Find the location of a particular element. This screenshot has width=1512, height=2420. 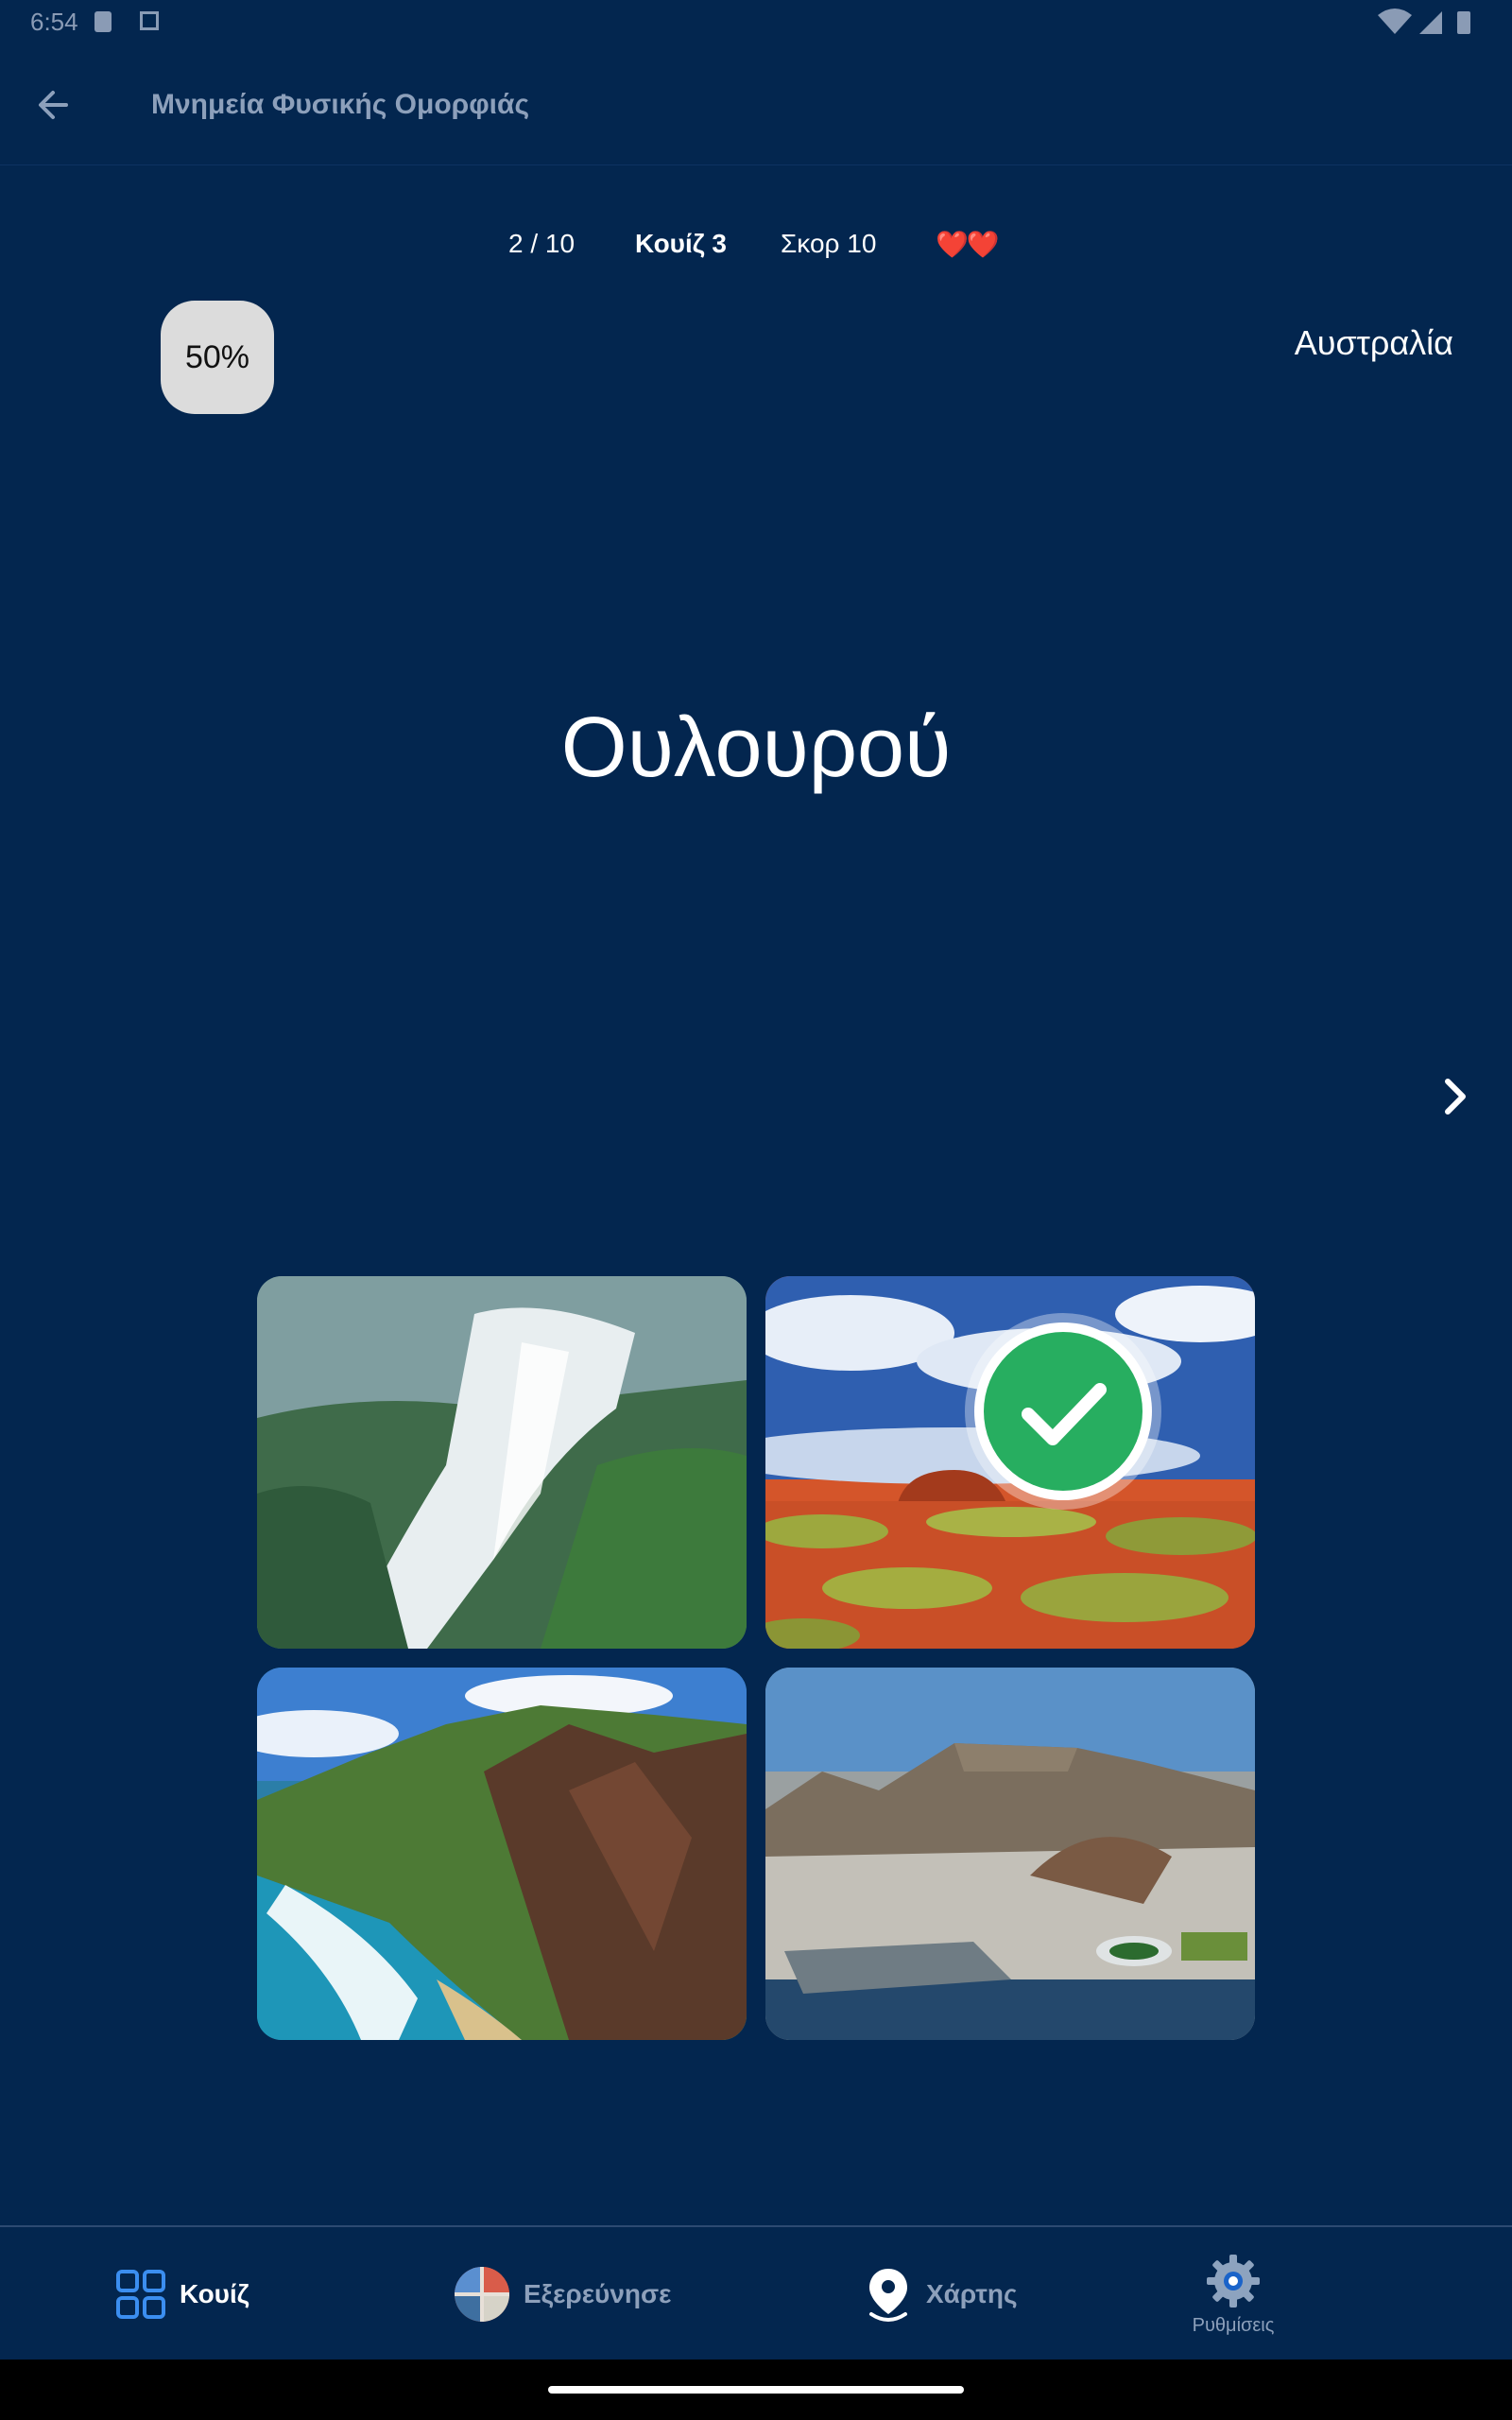

question-progress: 2 / 10 is located at coordinates (542, 243).